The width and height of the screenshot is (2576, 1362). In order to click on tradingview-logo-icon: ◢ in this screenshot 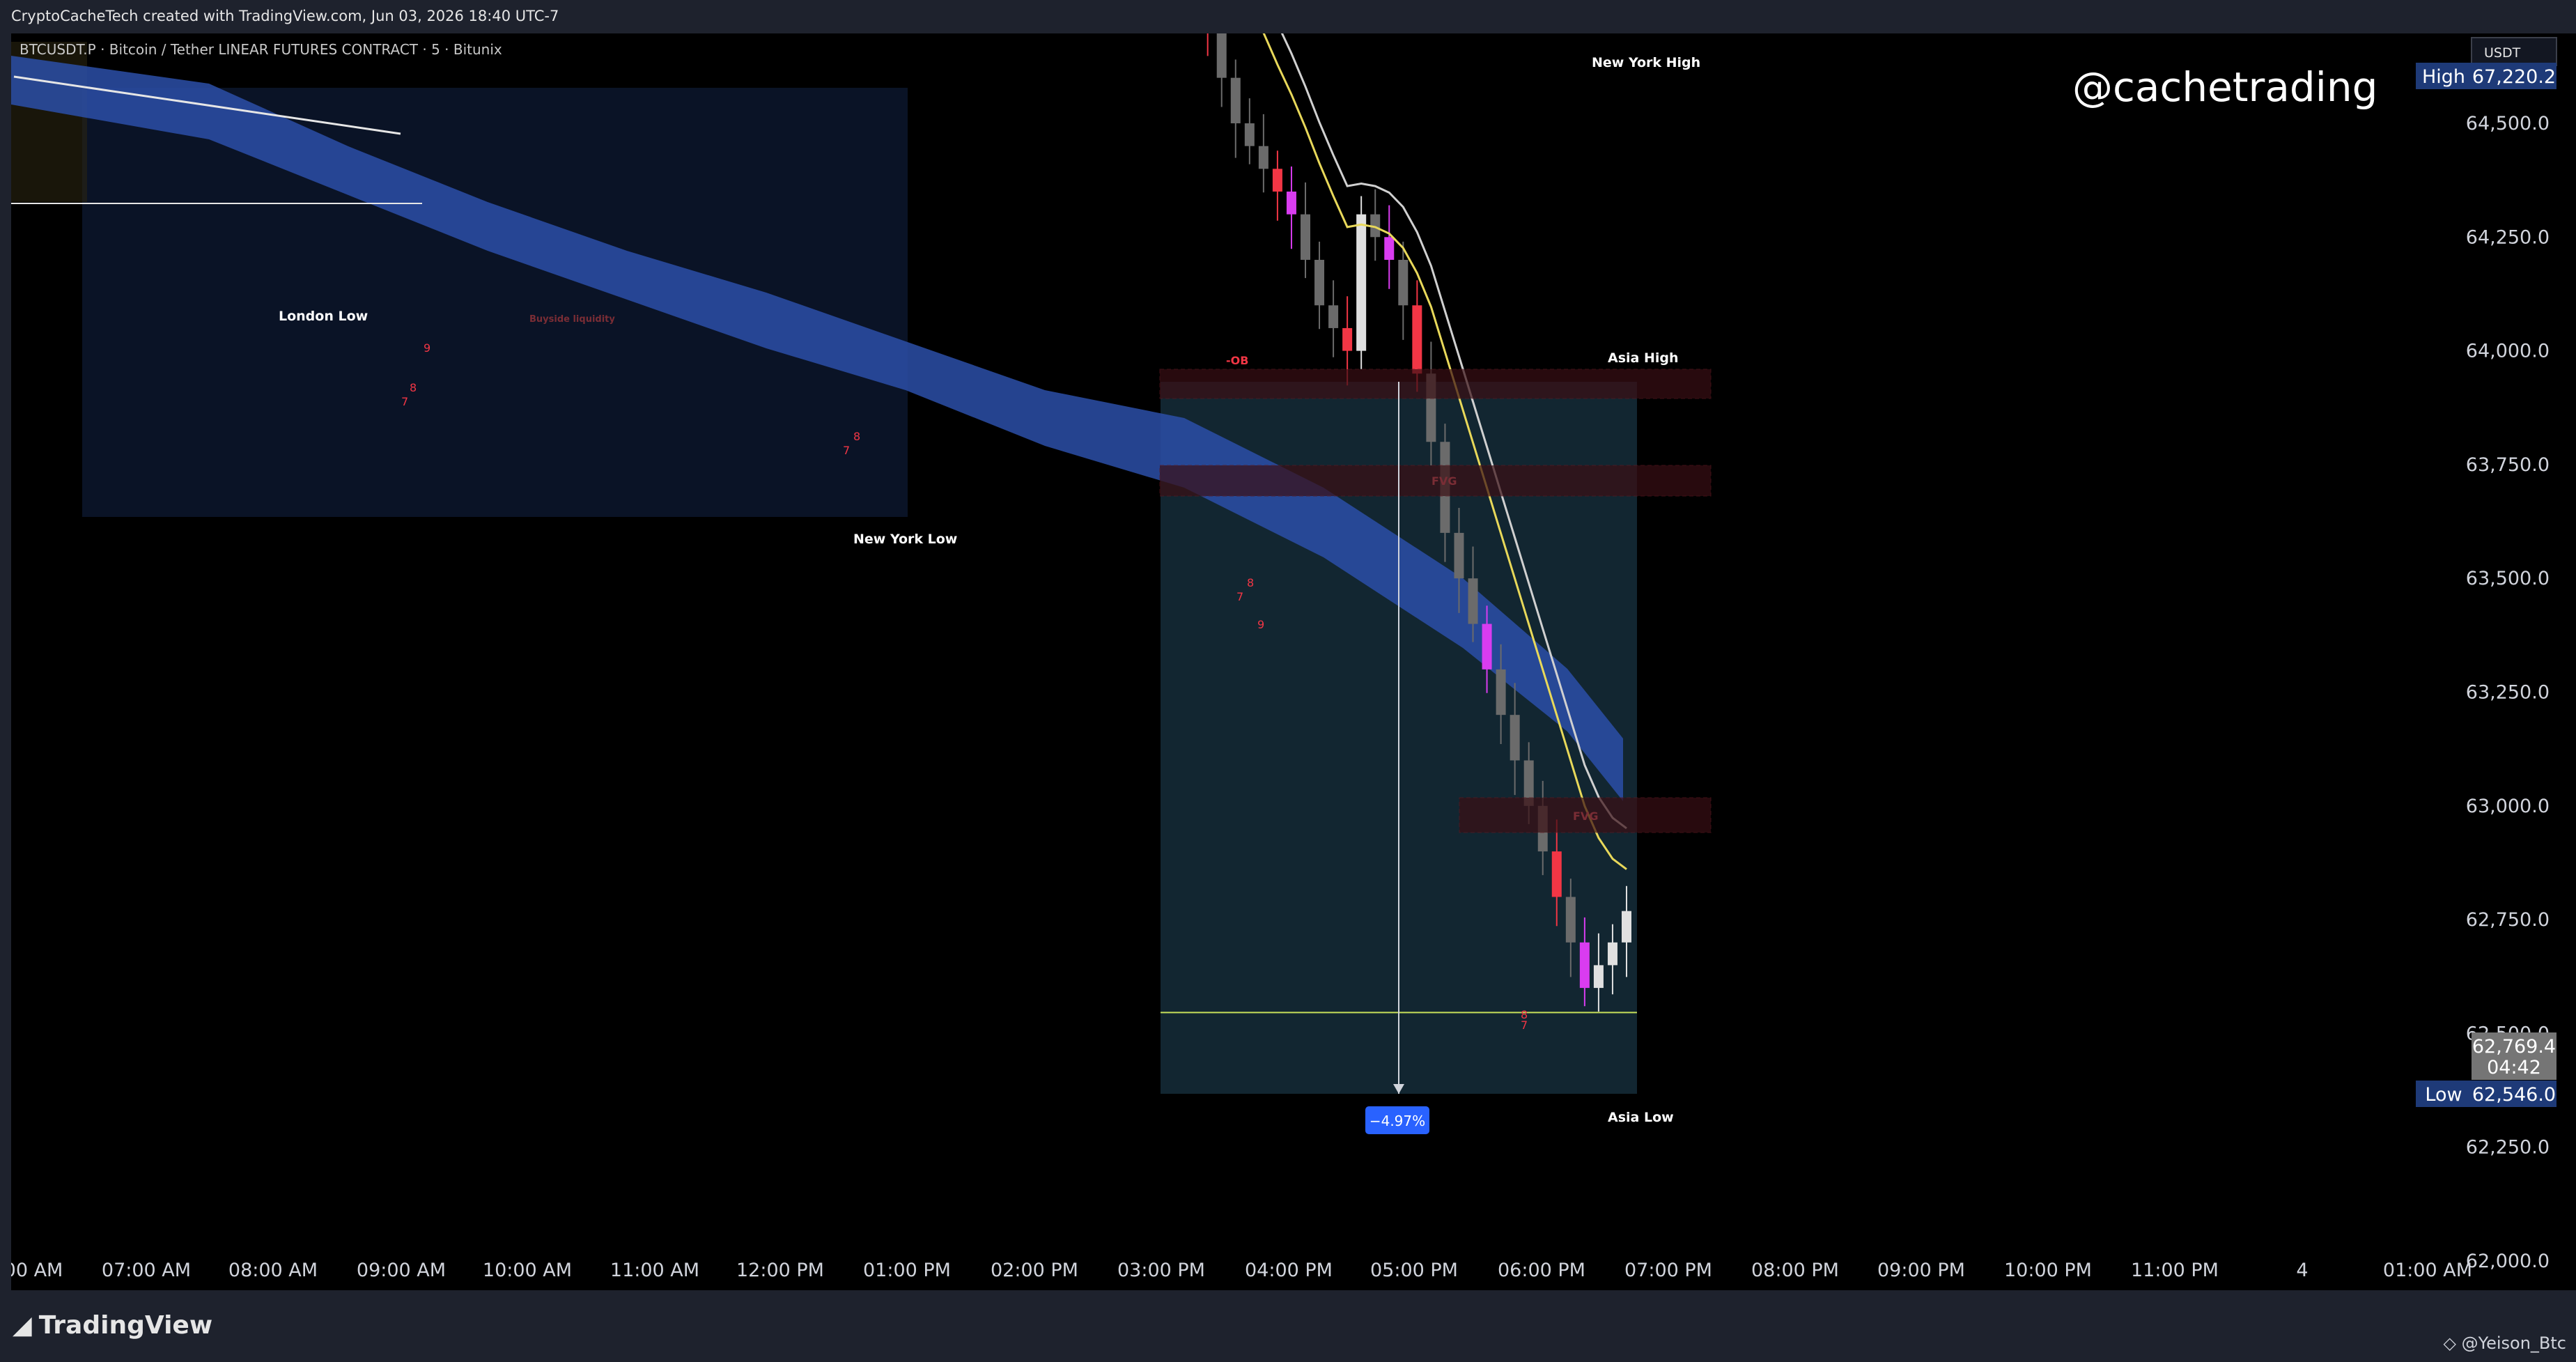, I will do `click(22, 1325)`.